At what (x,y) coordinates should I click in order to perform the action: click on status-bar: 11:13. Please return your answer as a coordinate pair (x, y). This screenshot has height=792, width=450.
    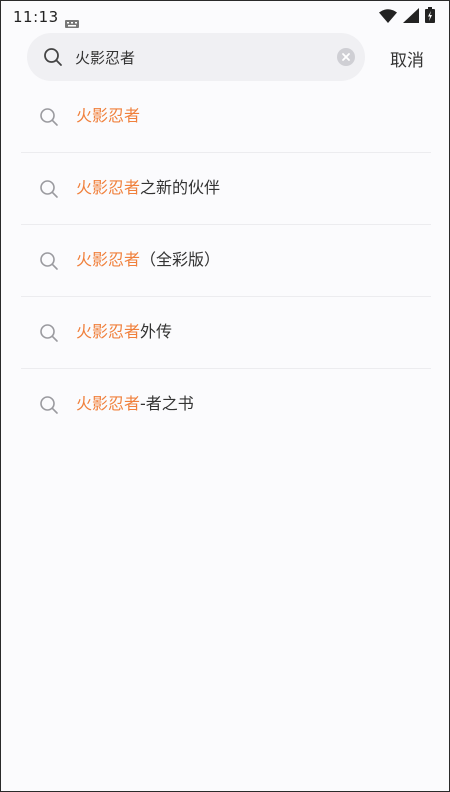
    Looking at the image, I should click on (225, 17).